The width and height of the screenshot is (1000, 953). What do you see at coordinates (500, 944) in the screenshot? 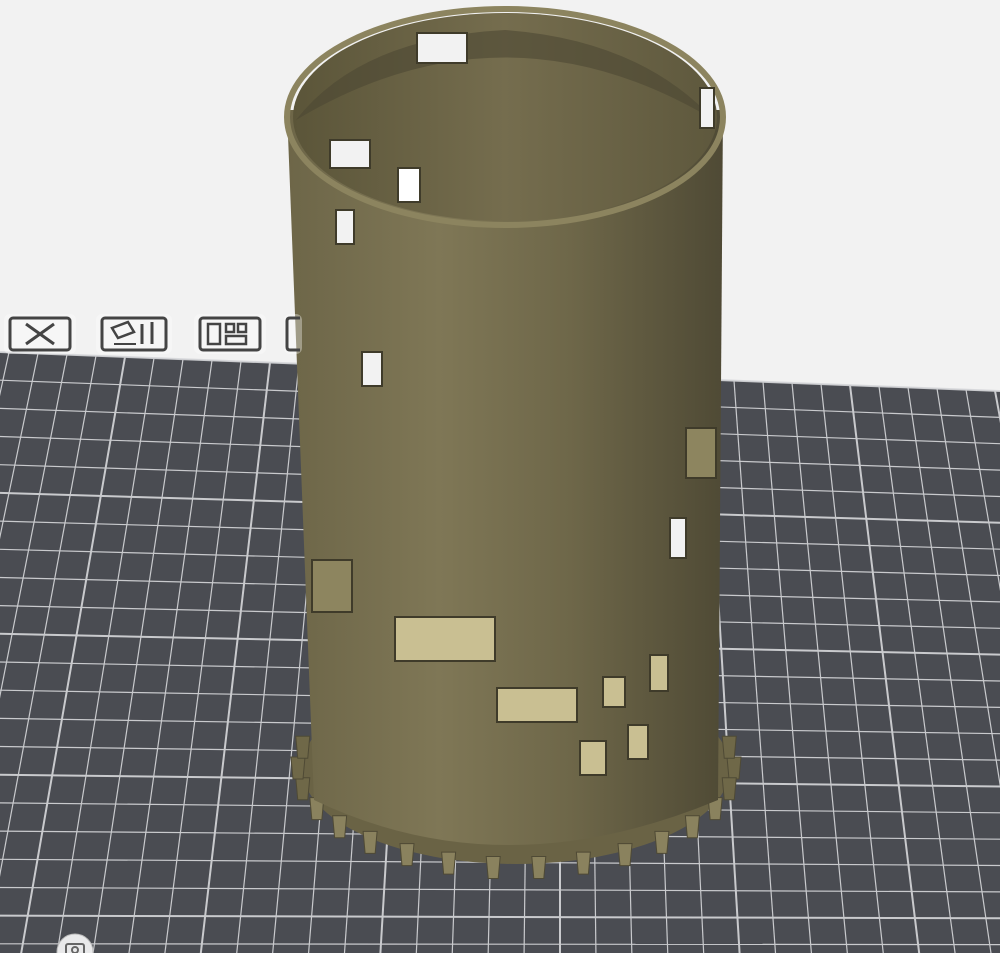
I see `grid-line` at bounding box center [500, 944].